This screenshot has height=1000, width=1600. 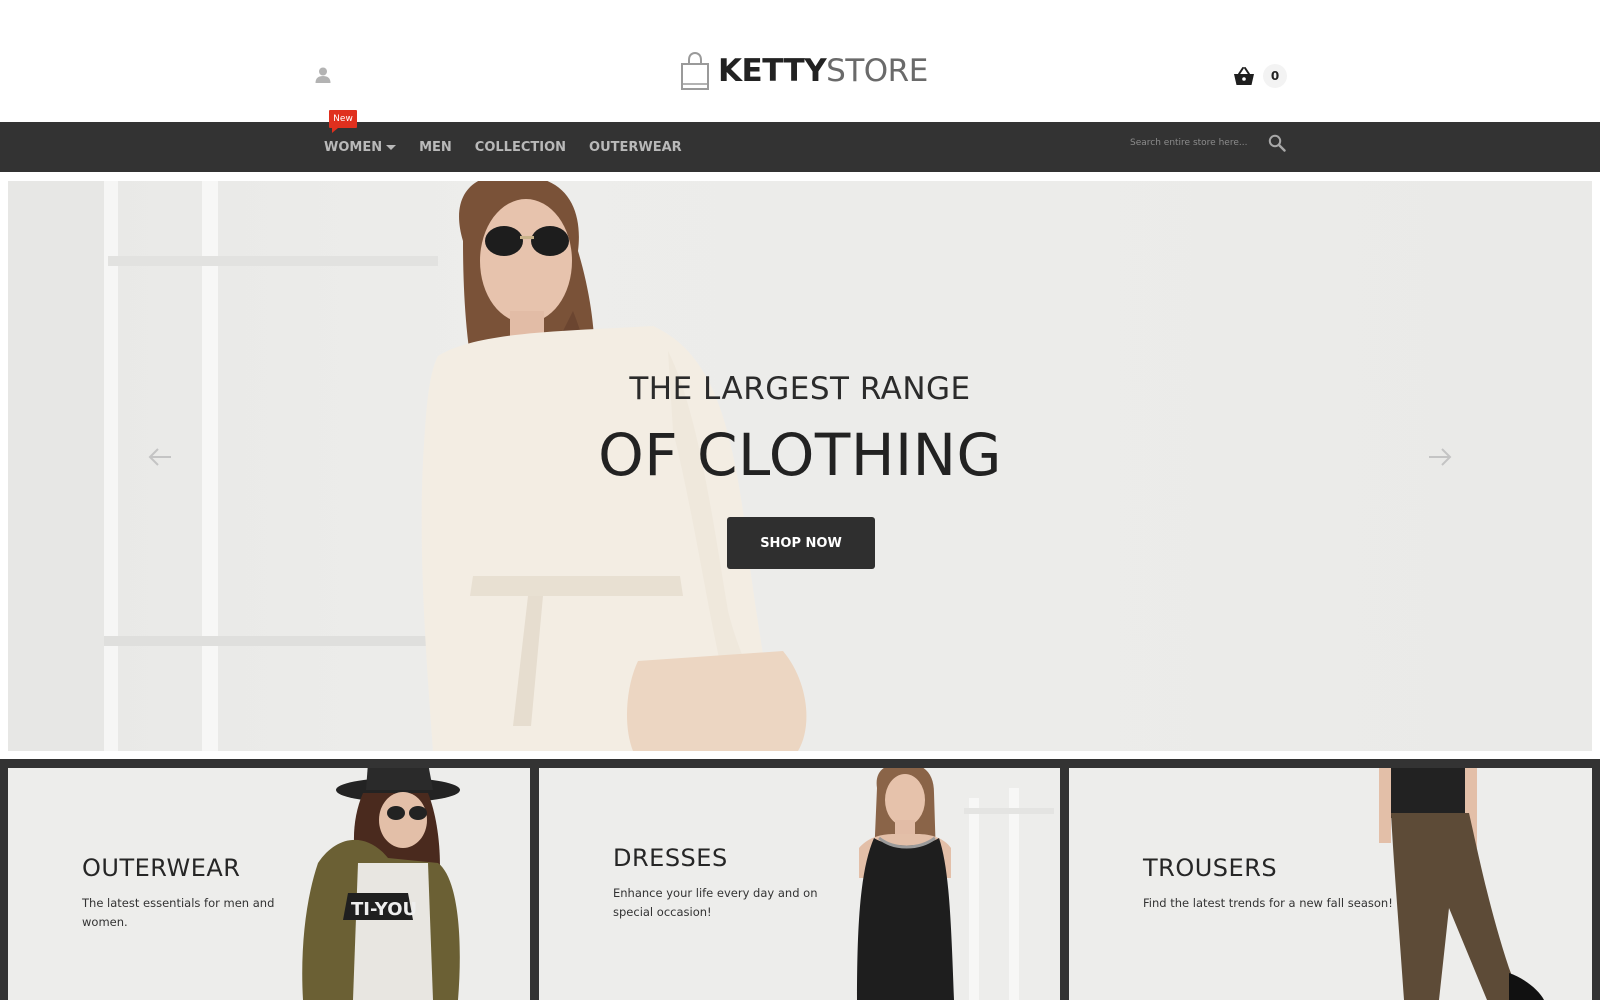 I want to click on arrow-right-icon, so click(x=1440, y=457).